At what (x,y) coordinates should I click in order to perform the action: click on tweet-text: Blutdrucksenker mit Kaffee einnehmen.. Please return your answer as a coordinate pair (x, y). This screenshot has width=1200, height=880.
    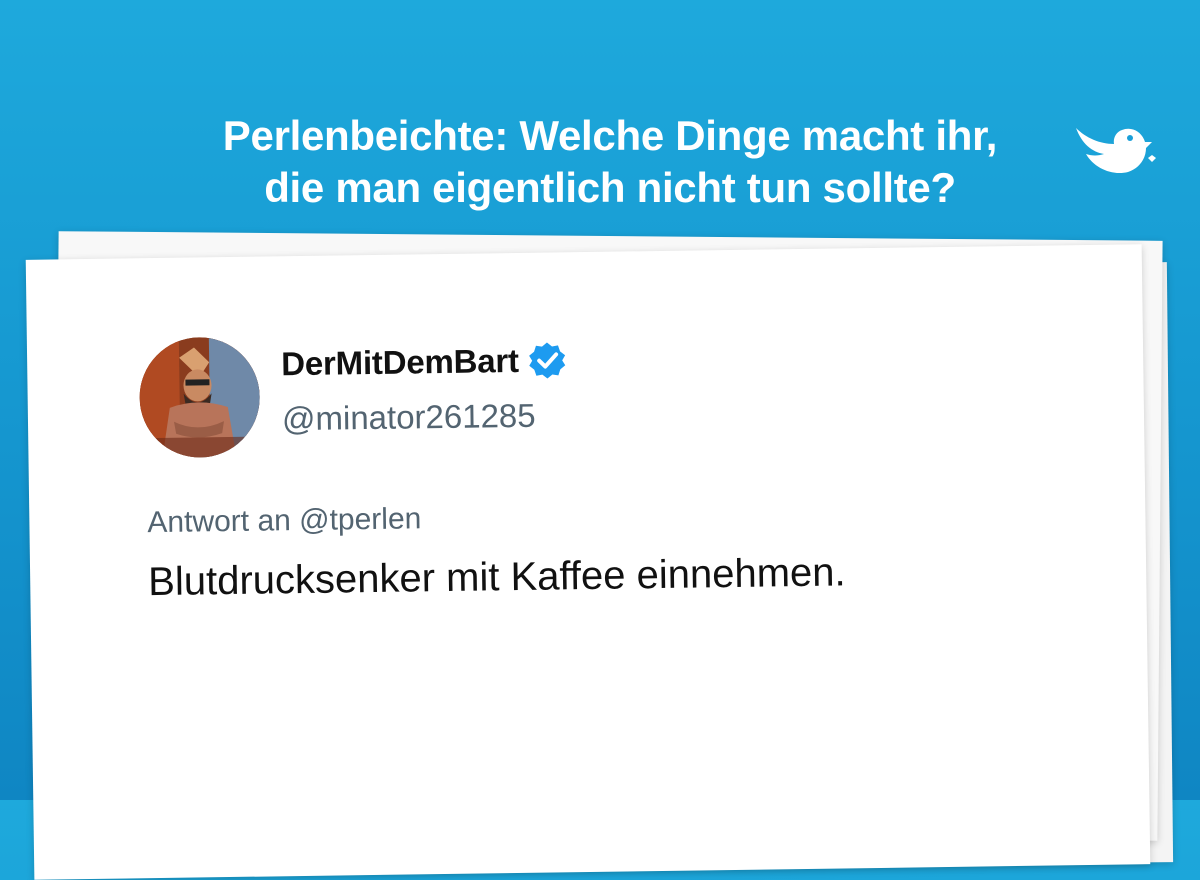
    Looking at the image, I should click on (496, 577).